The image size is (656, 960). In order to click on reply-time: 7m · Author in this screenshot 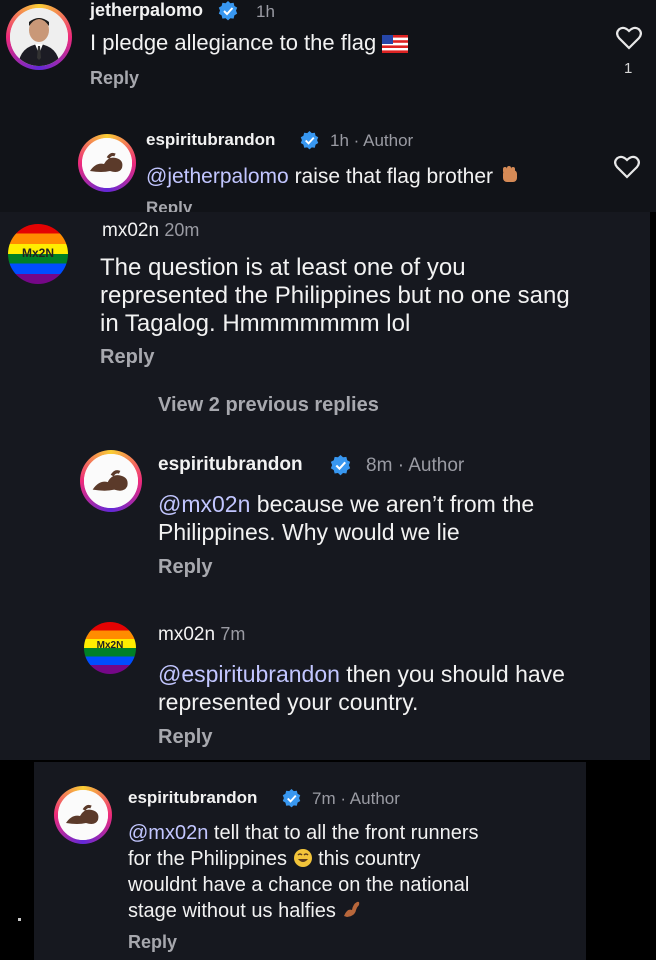, I will do `click(356, 798)`.